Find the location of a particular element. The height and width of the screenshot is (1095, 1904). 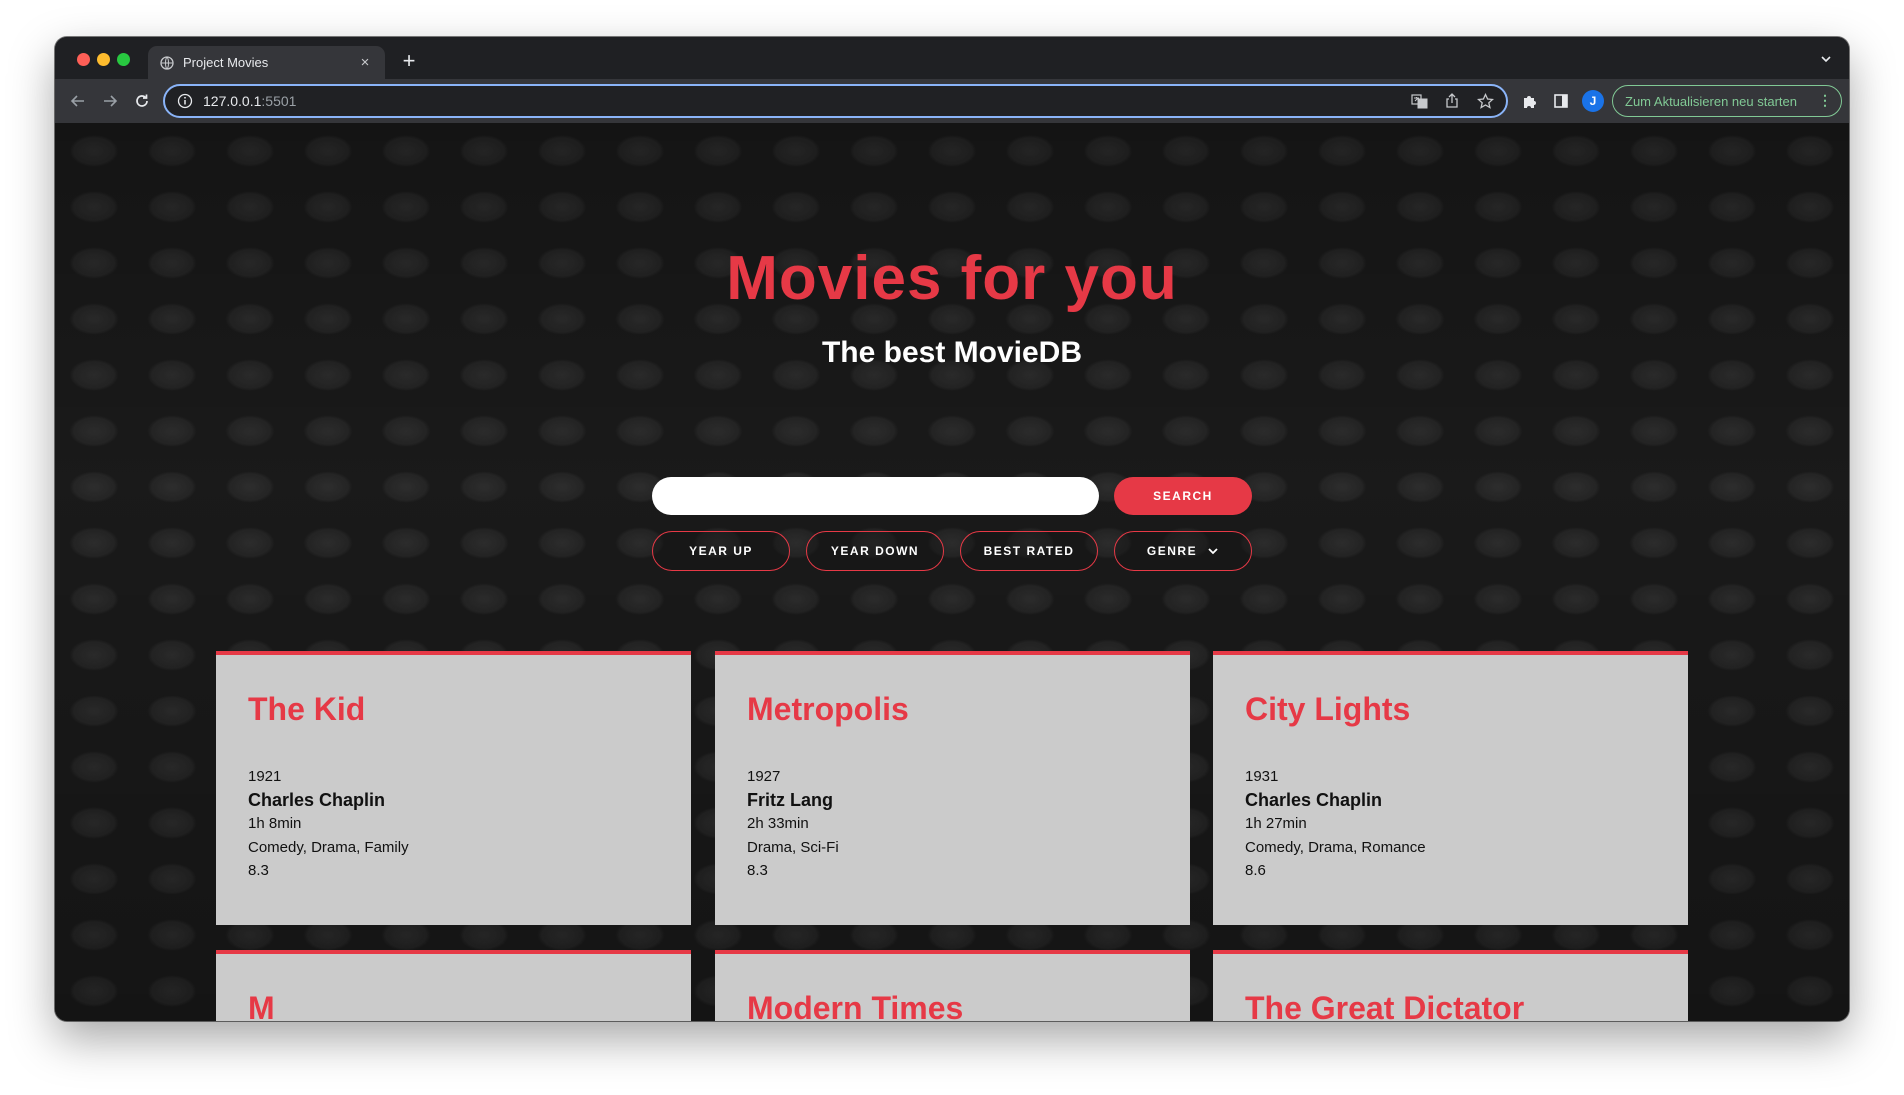

address-bar: 127.0.0.1:5501 is located at coordinates (835, 101).